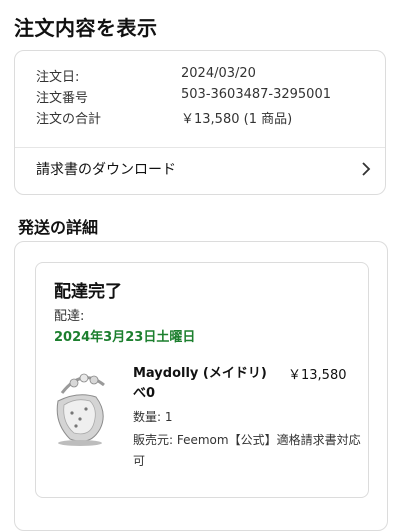 The image size is (399, 531). Describe the element at coordinates (69, 316) in the screenshot. I see `delivery-label: 配達:` at that location.